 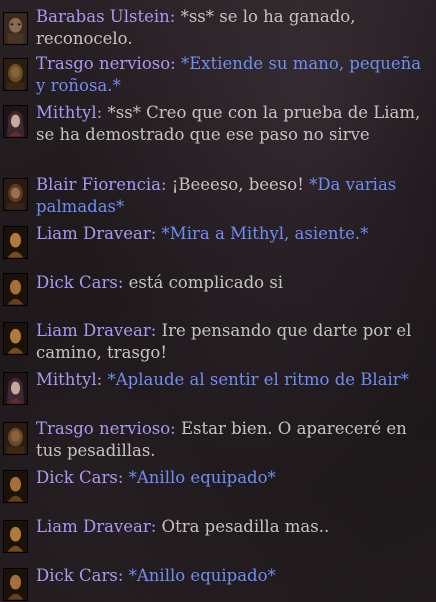 I want to click on sender-name: Blair Fiorencia, so click(x=98, y=184).